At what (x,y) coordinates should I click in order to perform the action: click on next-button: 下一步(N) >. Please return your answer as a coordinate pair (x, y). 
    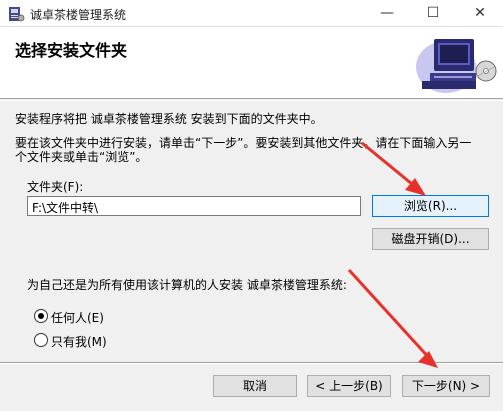
    Looking at the image, I should click on (446, 386).